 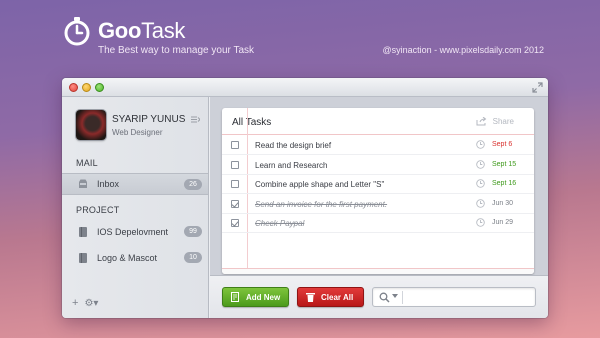 What do you see at coordinates (503, 222) in the screenshot?
I see `due-date: Jun 29` at bounding box center [503, 222].